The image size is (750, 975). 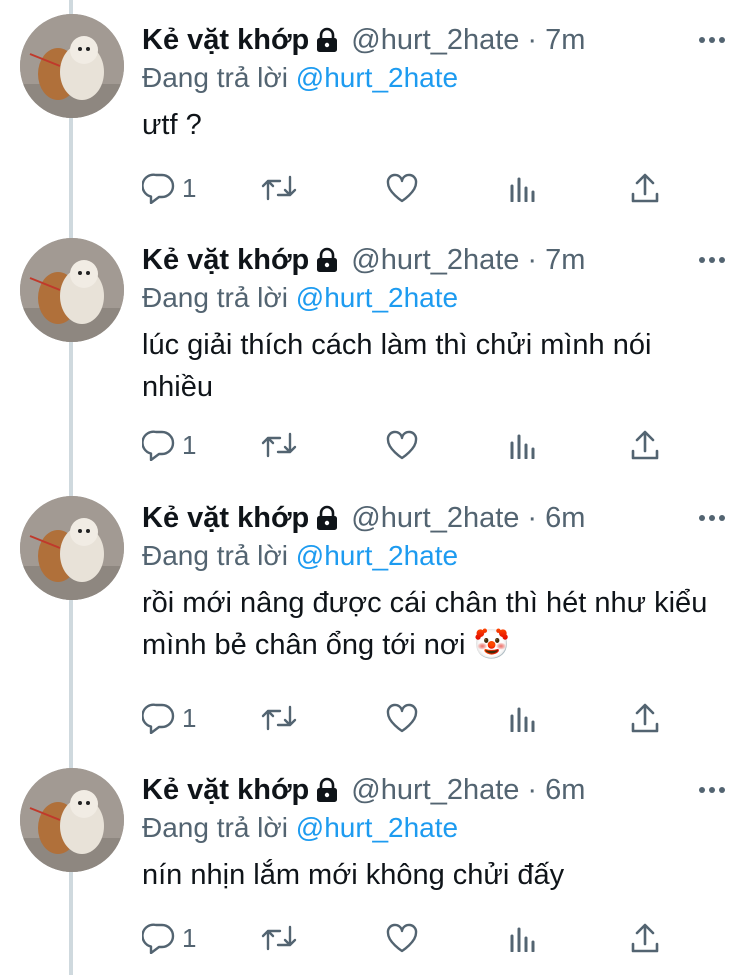 What do you see at coordinates (353, 875) in the screenshot?
I see `tweet-text: nín nhịn lắm mới không chửi đấy` at bounding box center [353, 875].